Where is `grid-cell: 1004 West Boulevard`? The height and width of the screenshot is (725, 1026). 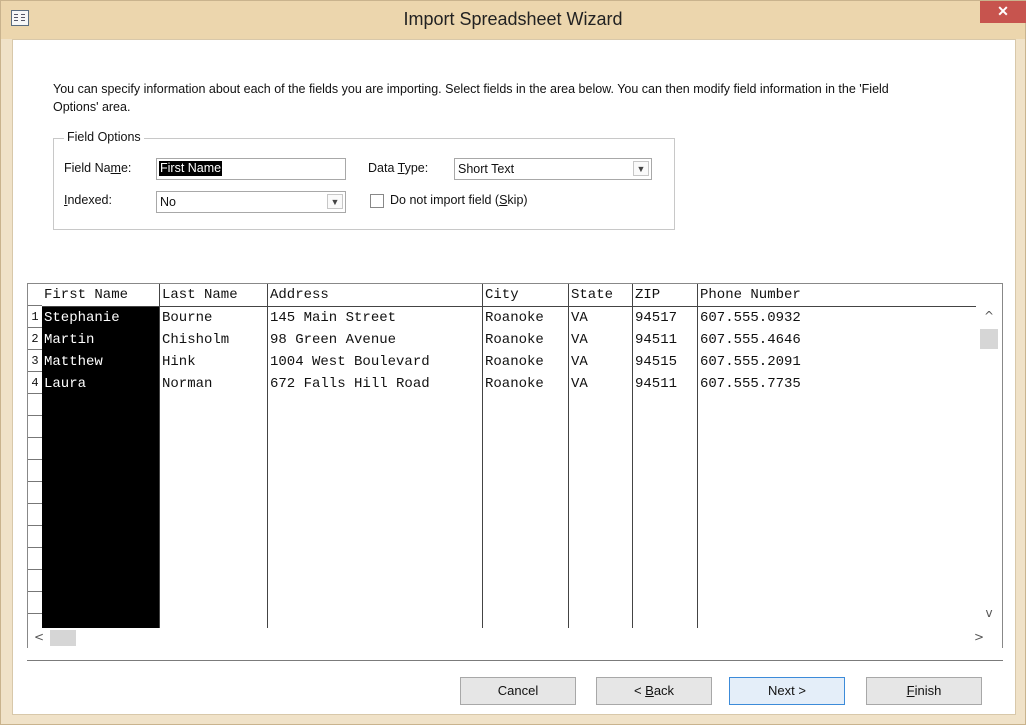
grid-cell: 1004 West Boulevard is located at coordinates (350, 362).